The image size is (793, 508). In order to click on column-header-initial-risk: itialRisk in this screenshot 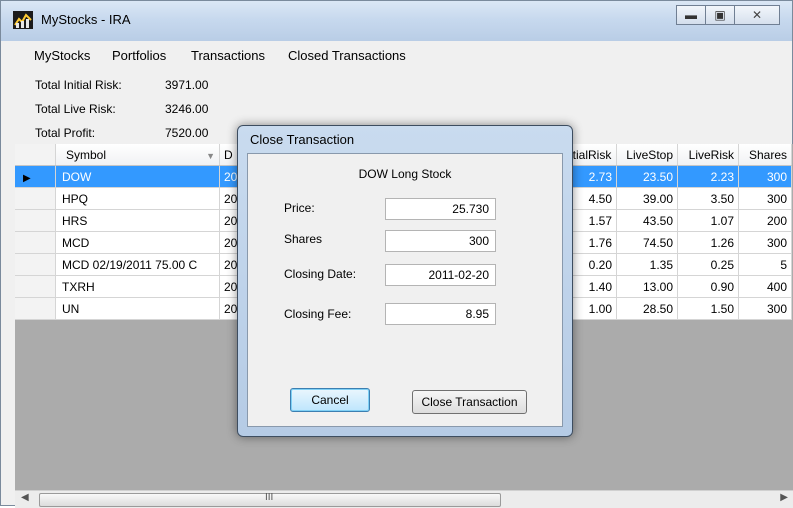, I will do `click(593, 155)`.